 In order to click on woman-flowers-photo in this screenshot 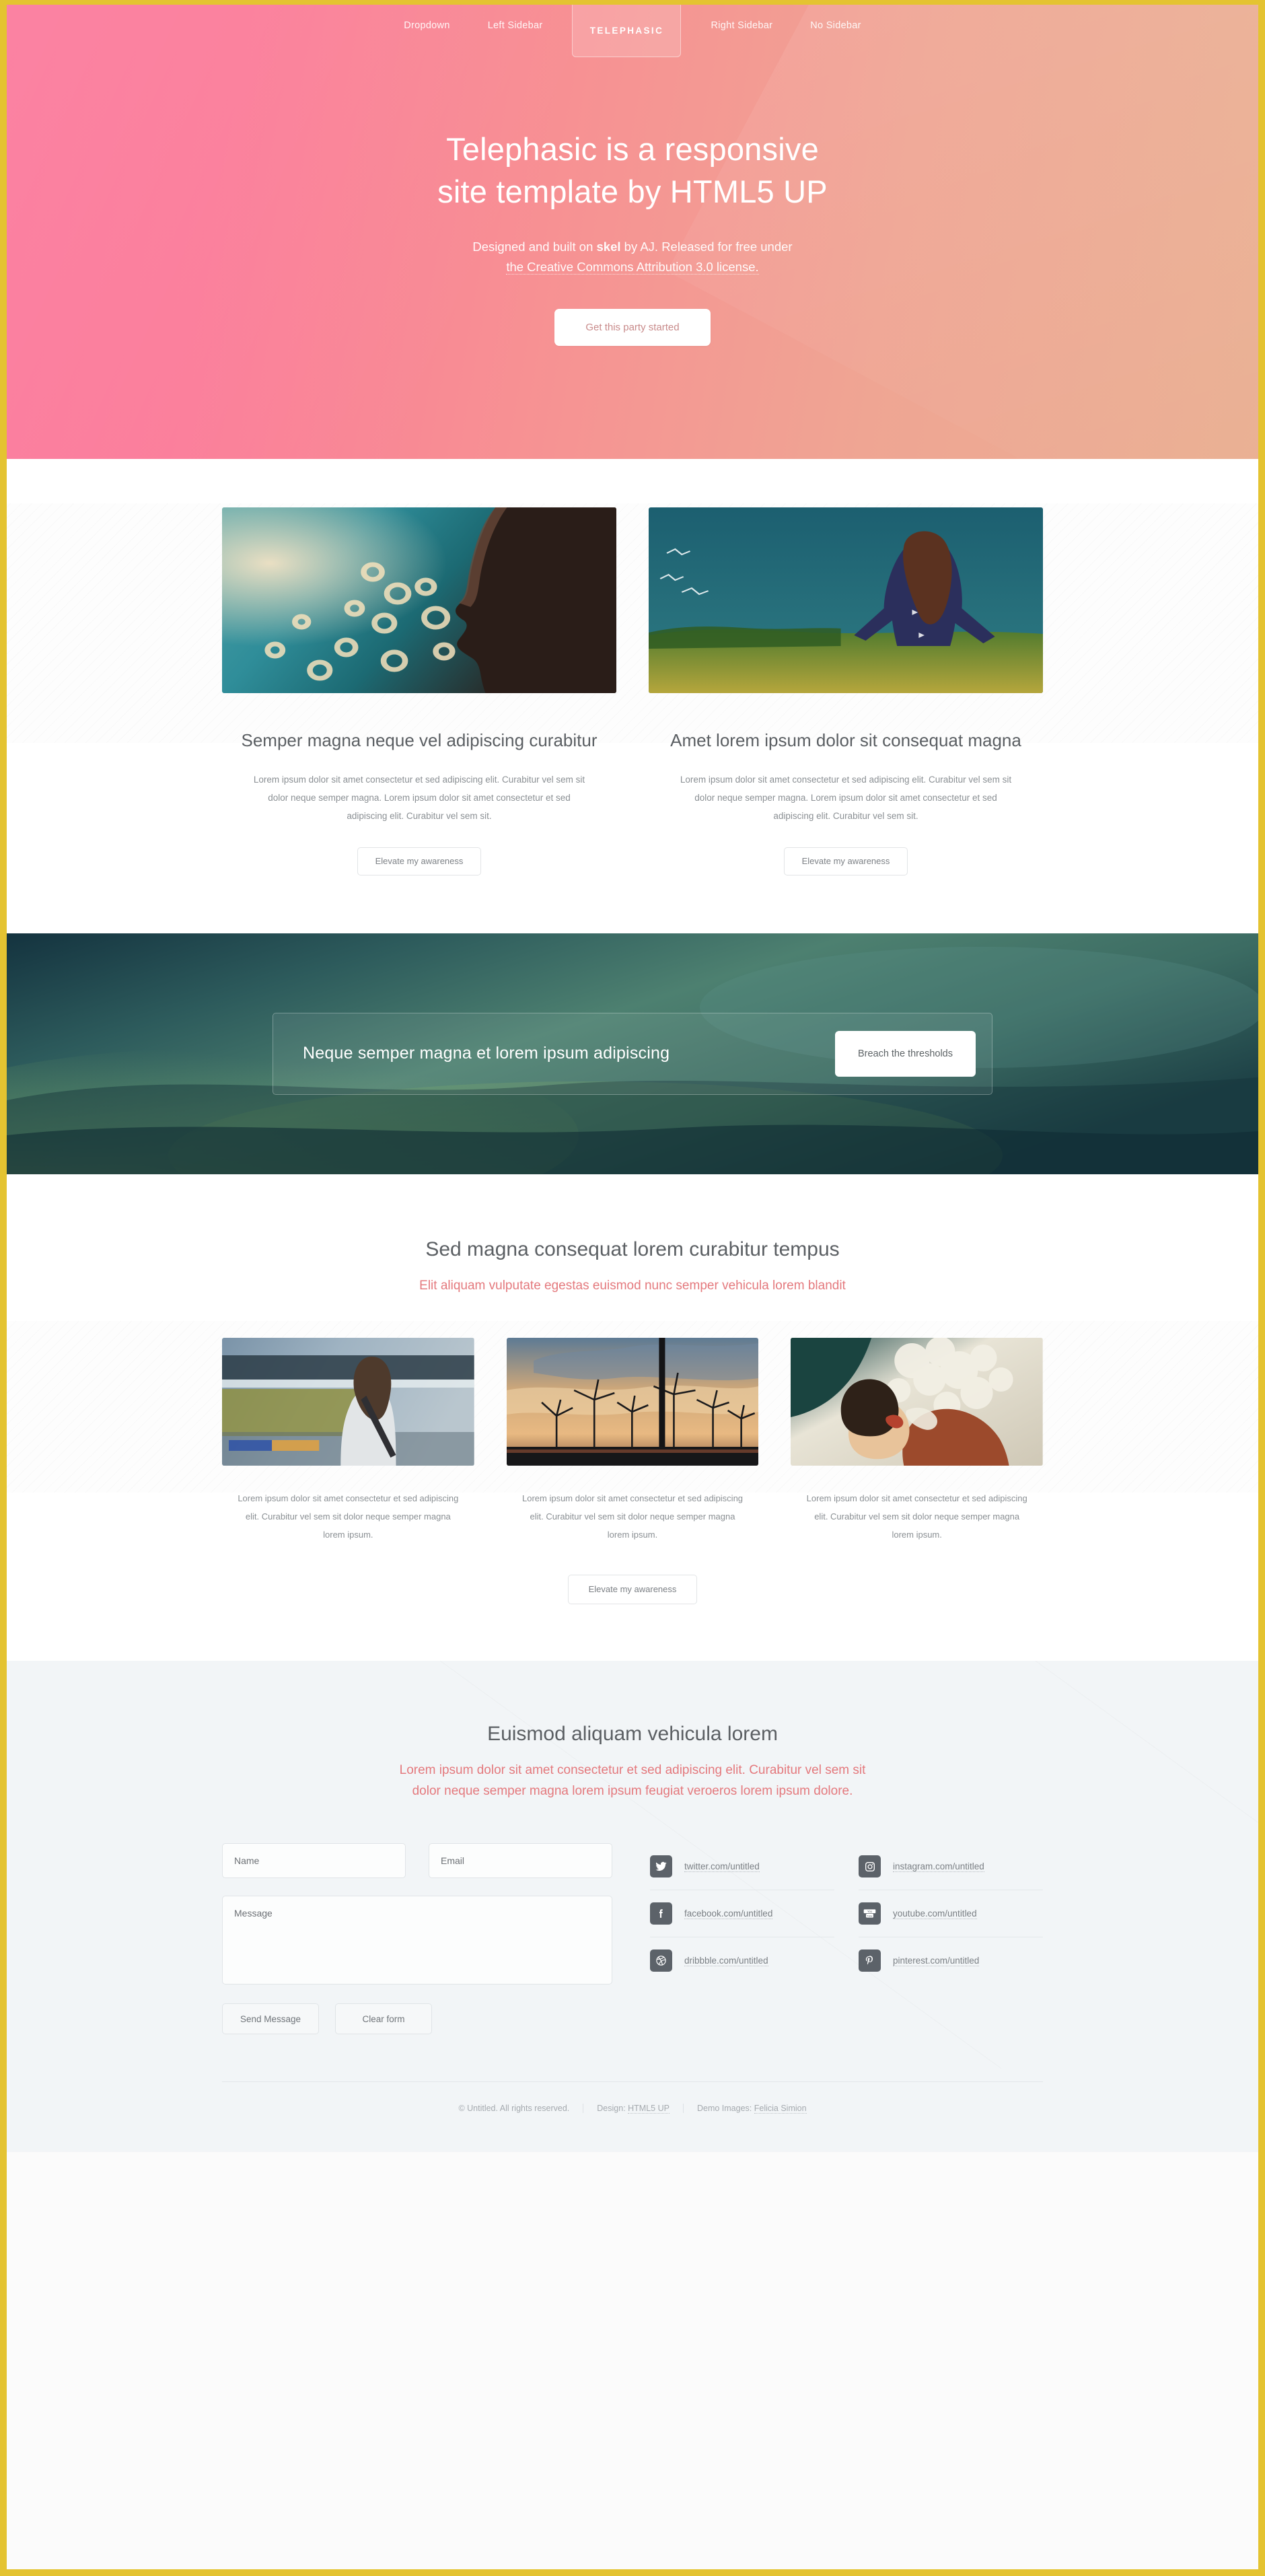, I will do `click(917, 1402)`.